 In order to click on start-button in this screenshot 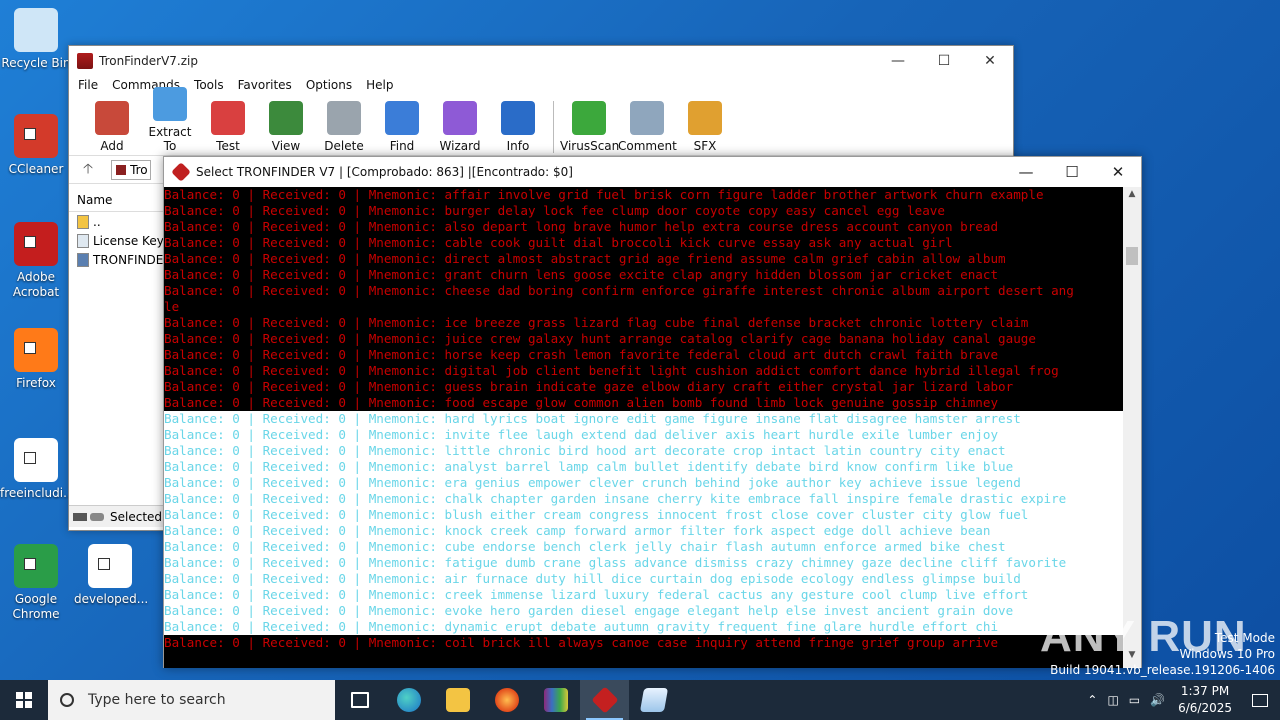, I will do `click(24, 700)`.